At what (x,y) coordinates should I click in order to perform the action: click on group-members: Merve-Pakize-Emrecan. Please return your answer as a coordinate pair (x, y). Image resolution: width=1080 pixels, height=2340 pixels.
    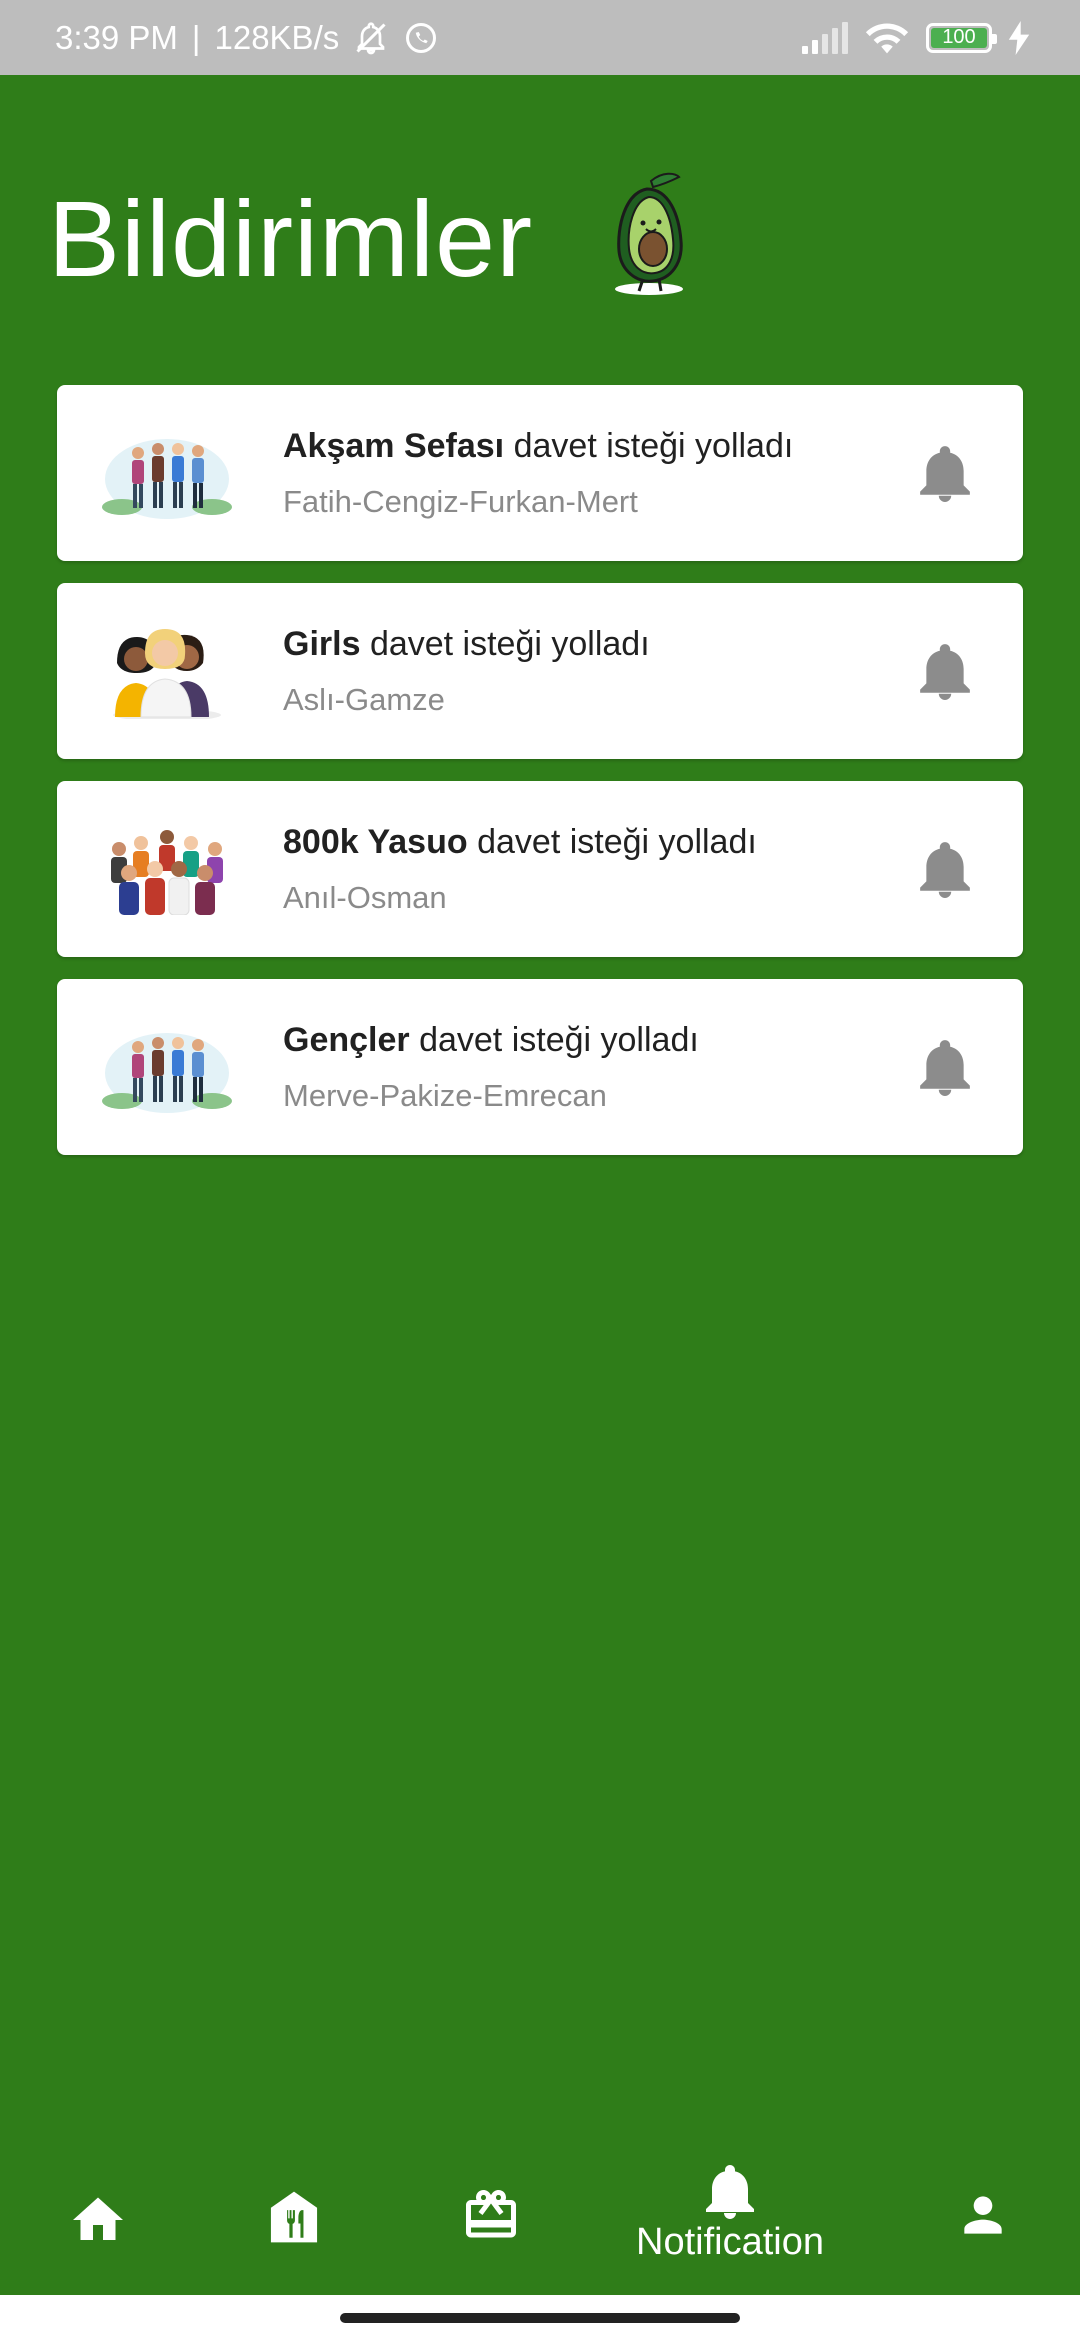
    Looking at the image, I should click on (445, 1095).